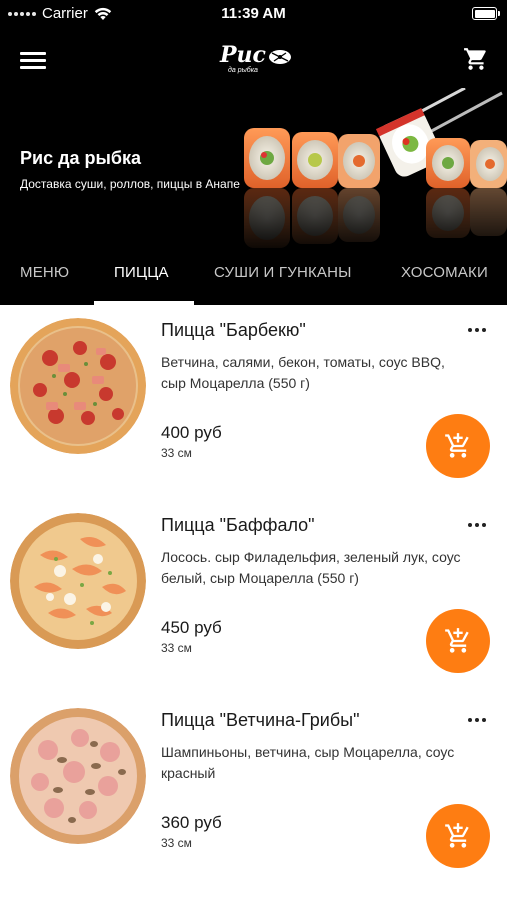 The image size is (507, 900). Describe the element at coordinates (191, 432) in the screenshot. I see `item-price: 400 руб` at that location.